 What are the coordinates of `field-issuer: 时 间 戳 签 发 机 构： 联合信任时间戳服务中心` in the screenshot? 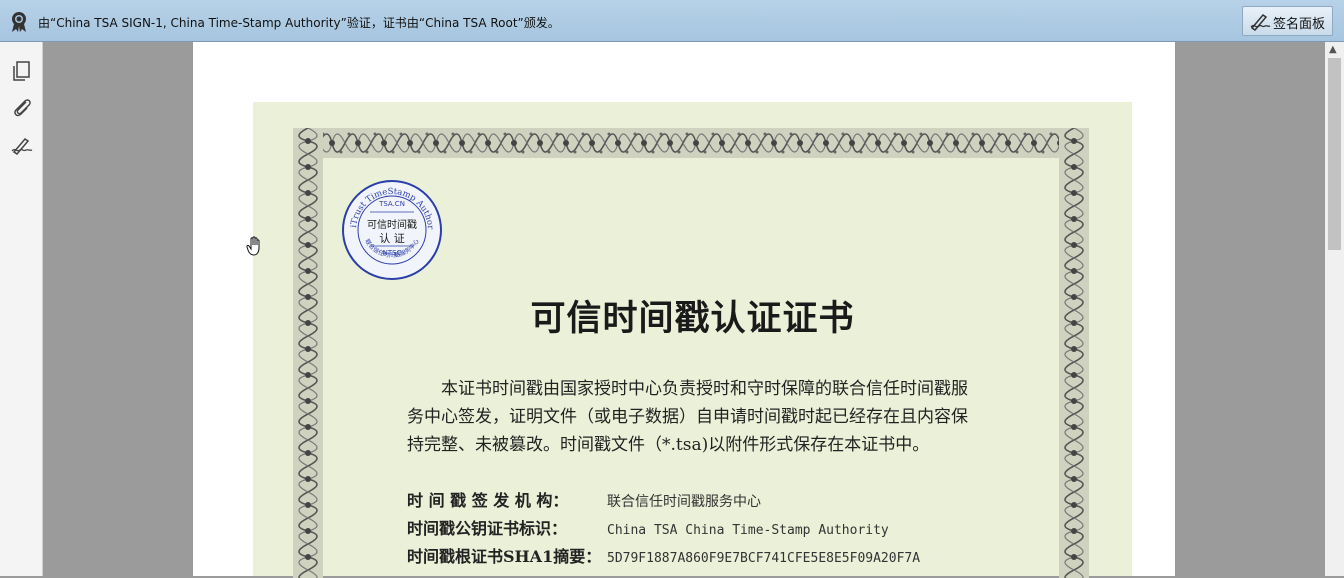 It's located at (584, 499).